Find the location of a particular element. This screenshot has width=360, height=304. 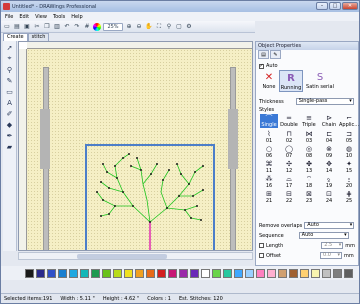

undo-icon: ↶ is located at coordinates (67, 27).